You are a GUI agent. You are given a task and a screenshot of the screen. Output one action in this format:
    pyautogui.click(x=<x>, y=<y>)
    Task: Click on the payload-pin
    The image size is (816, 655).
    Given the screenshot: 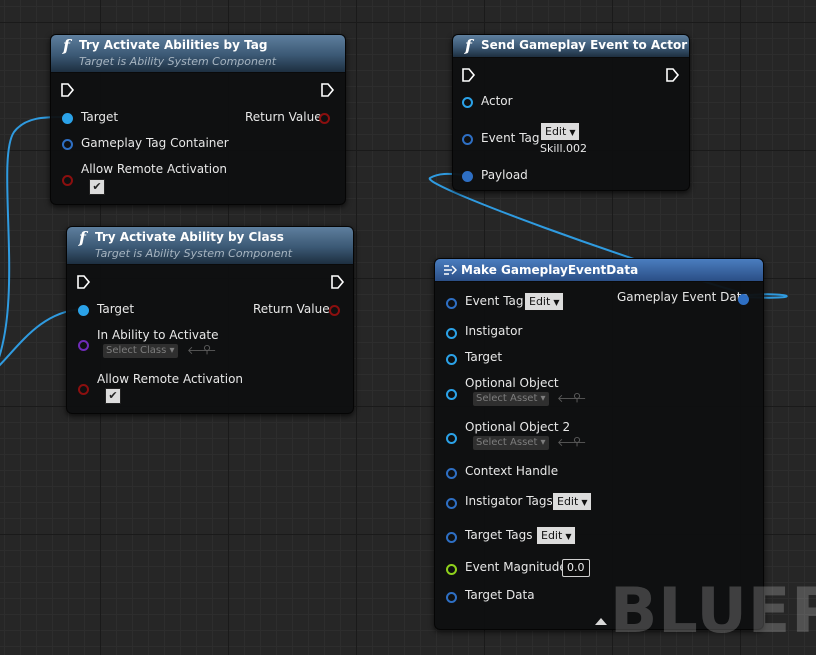 What is the action you would take?
    pyautogui.click(x=467, y=176)
    